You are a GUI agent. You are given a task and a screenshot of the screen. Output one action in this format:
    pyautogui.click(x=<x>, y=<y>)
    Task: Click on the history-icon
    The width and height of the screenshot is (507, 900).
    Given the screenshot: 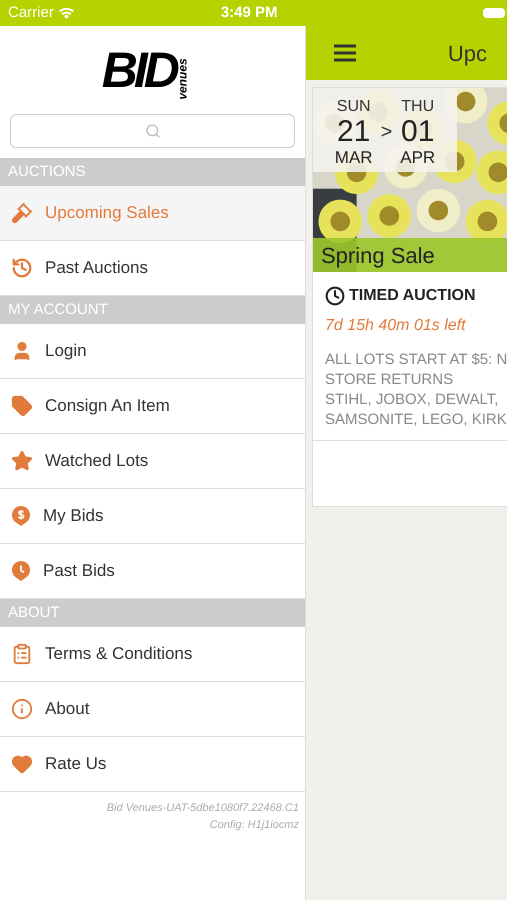 What is the action you would take?
    pyautogui.click(x=22, y=268)
    